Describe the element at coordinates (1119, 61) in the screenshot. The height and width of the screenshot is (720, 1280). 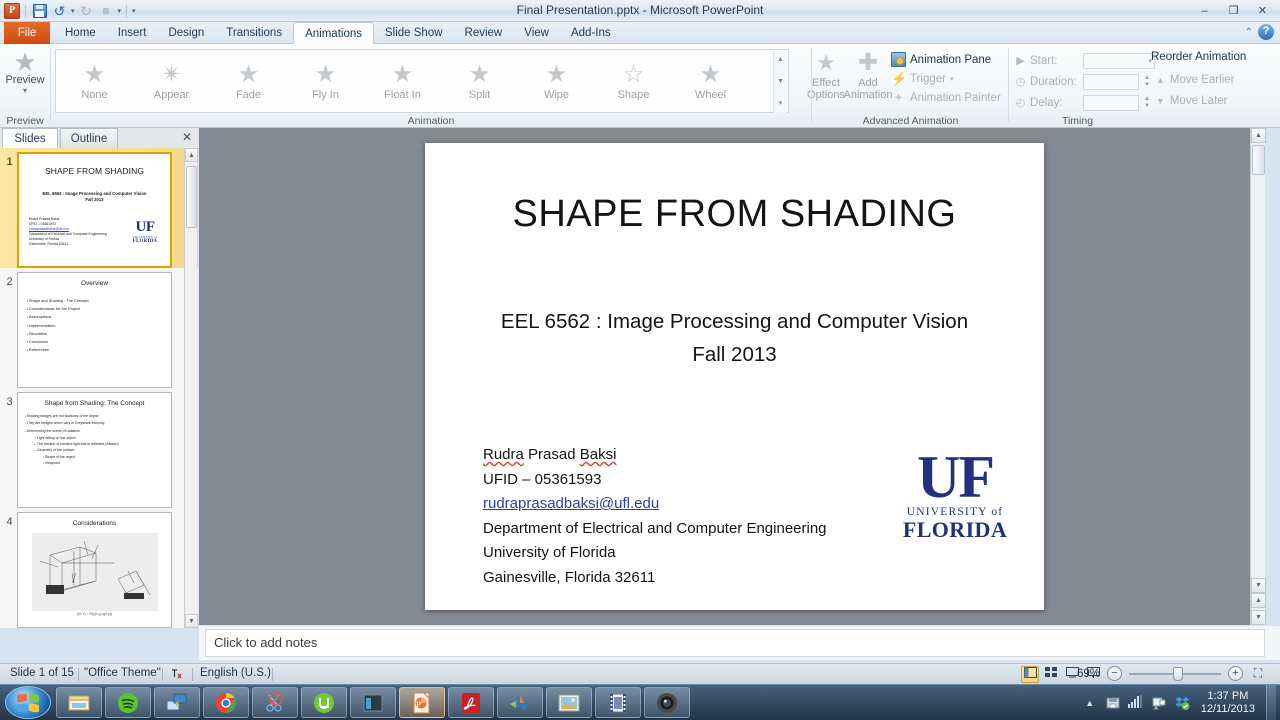
I see `start-select: ▾` at that location.